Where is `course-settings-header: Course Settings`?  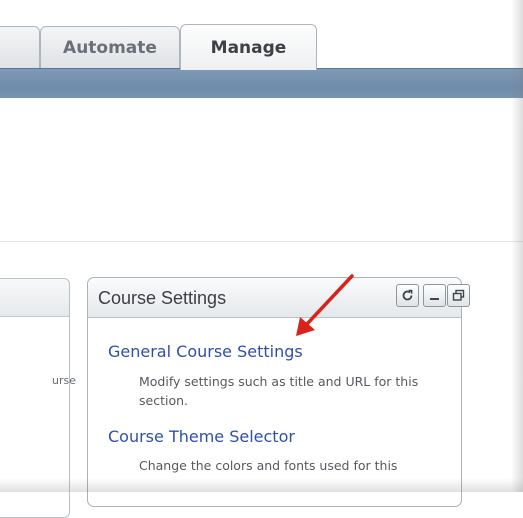 course-settings-header: Course Settings is located at coordinates (279, 298).